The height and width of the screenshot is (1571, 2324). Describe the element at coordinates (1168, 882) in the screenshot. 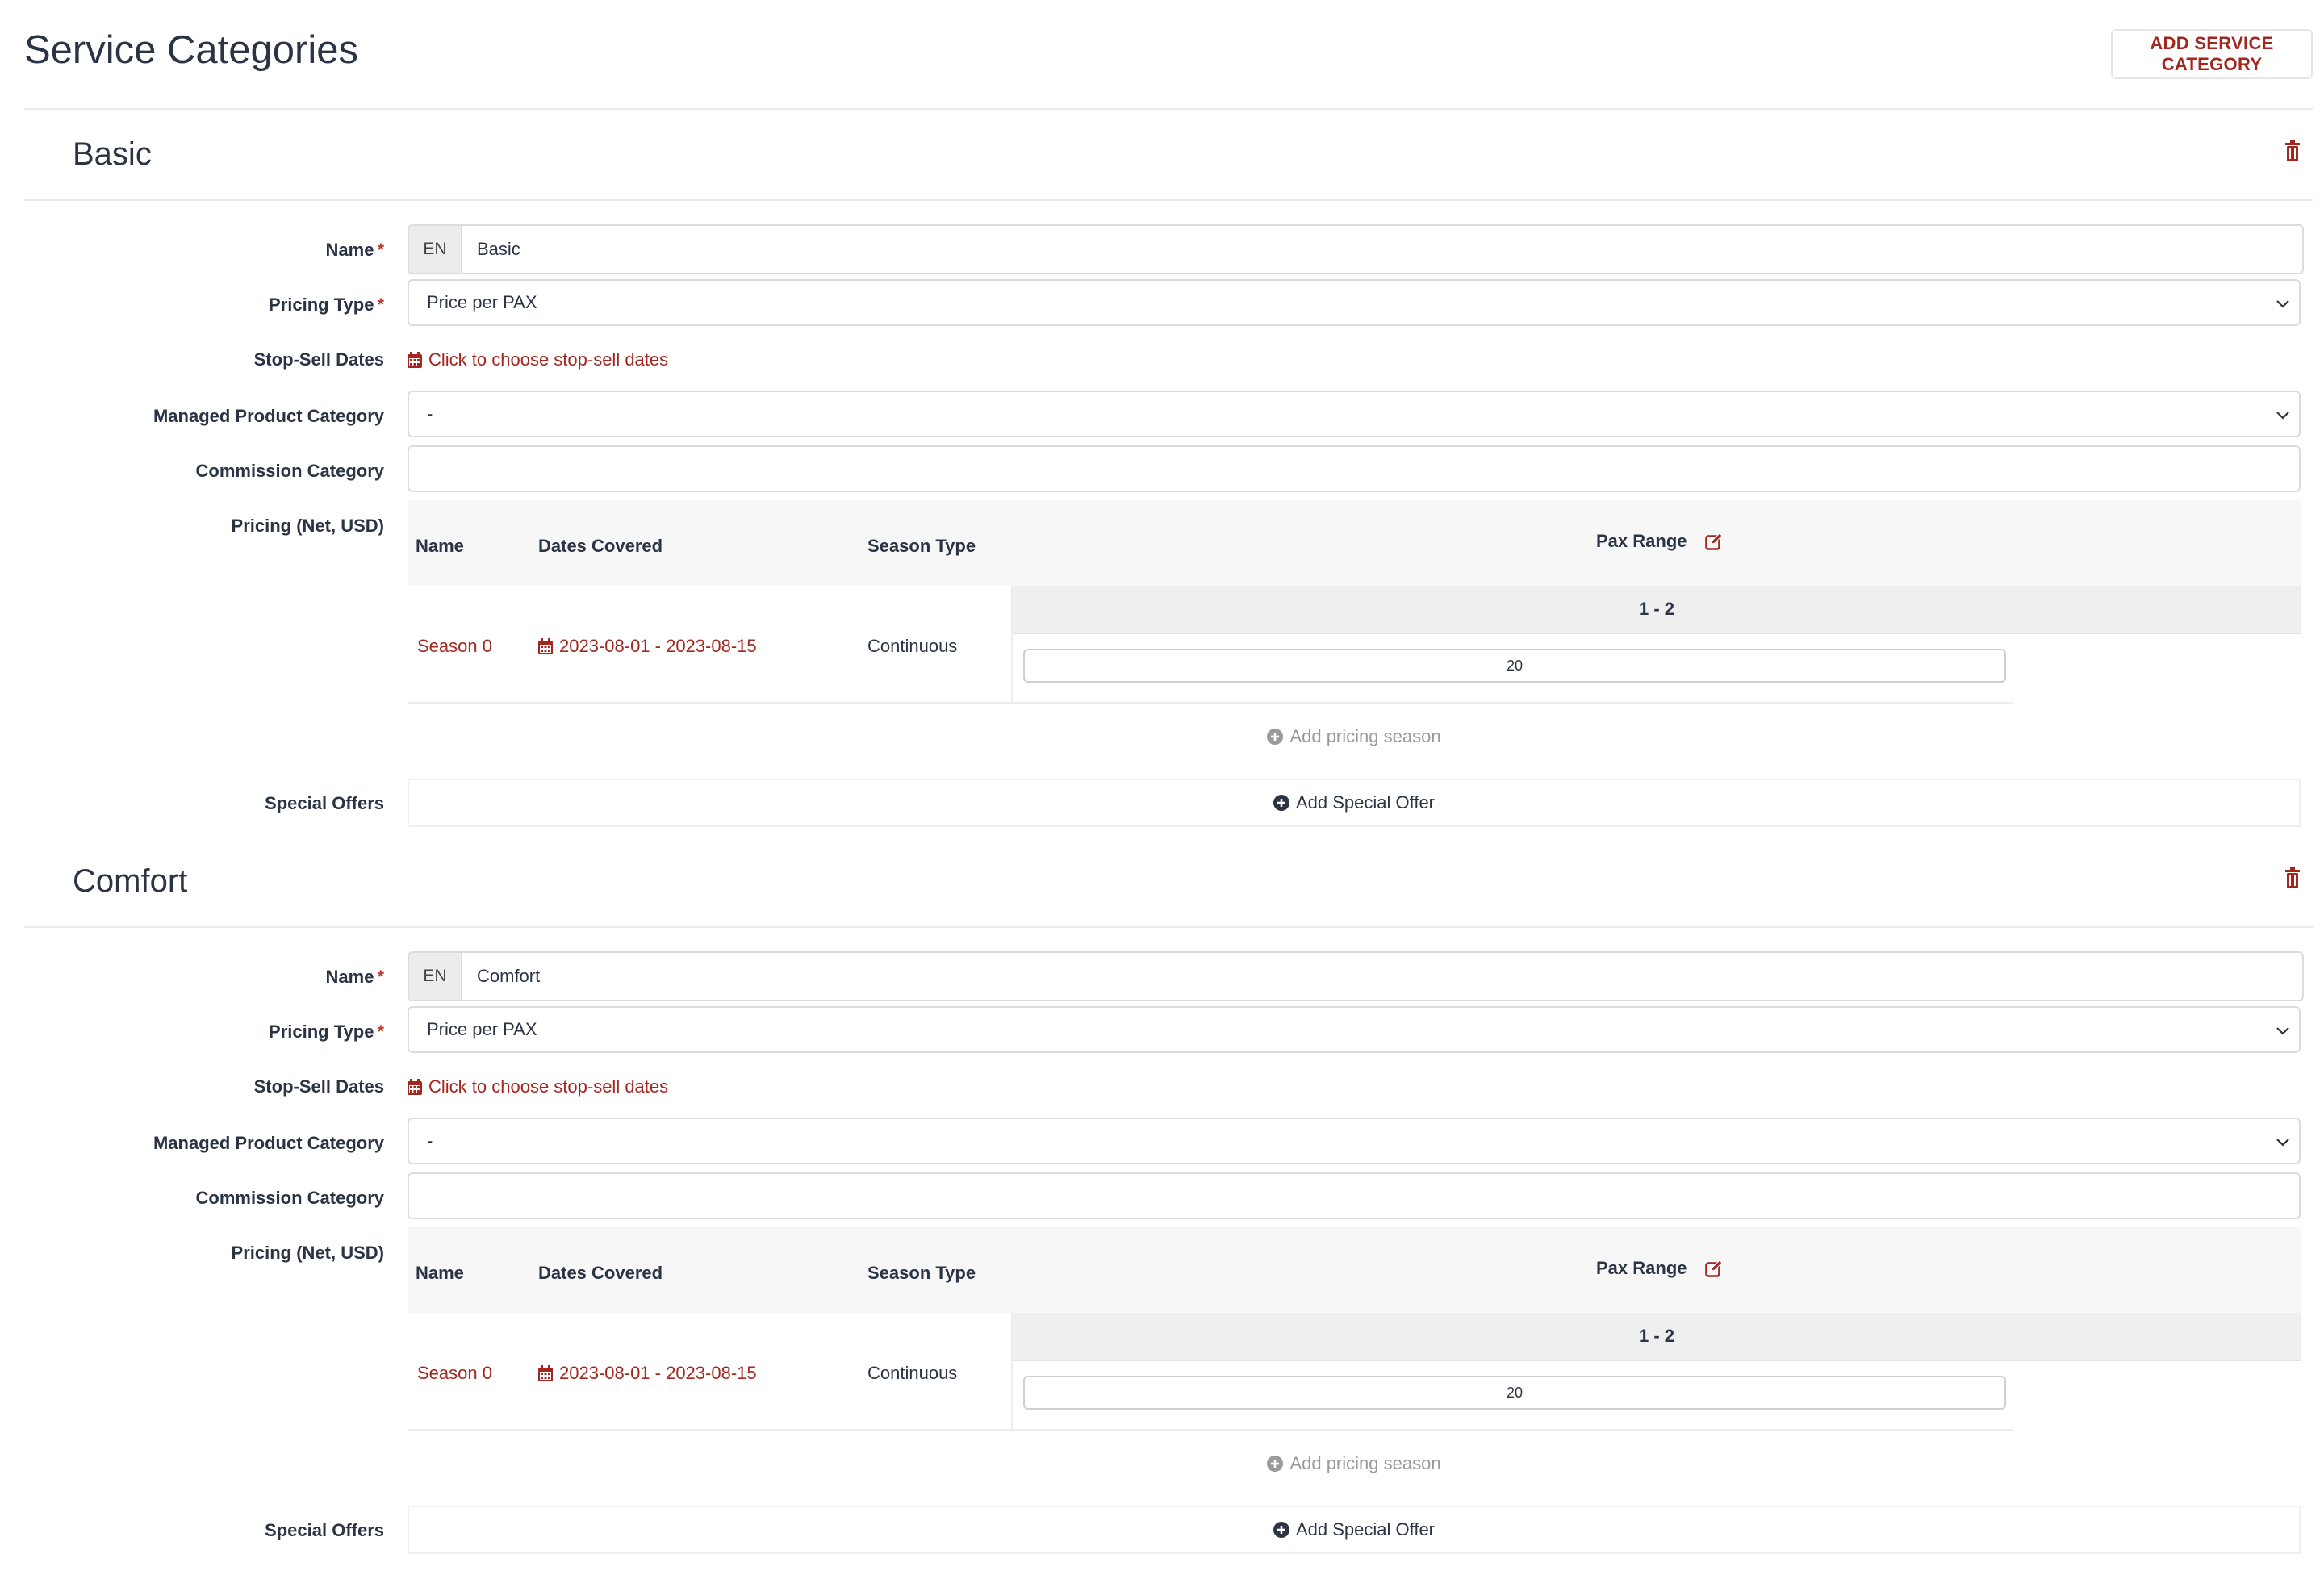

I see `category-header: Comfort` at that location.